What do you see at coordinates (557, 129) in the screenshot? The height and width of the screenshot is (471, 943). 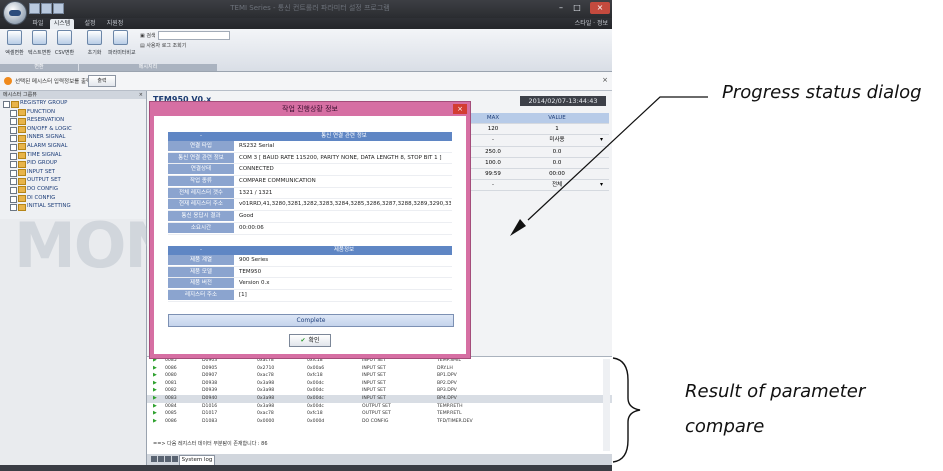 I see `value-cell: 1` at bounding box center [557, 129].